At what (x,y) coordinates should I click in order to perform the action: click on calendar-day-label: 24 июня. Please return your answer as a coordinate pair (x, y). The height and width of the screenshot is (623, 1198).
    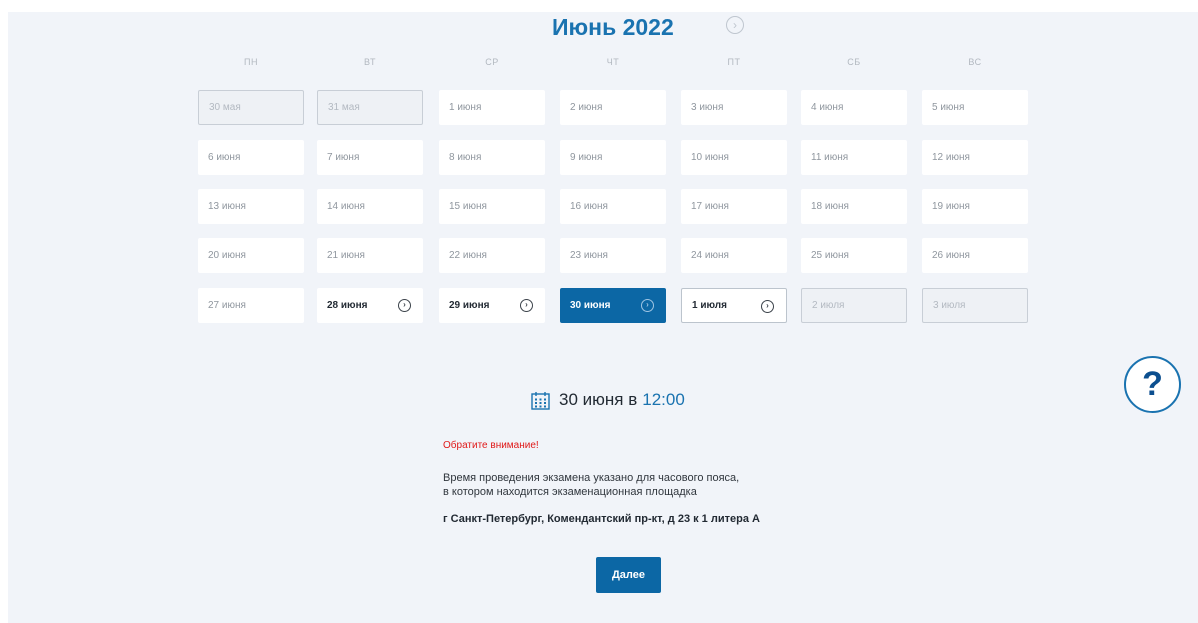
    Looking at the image, I should click on (710, 255).